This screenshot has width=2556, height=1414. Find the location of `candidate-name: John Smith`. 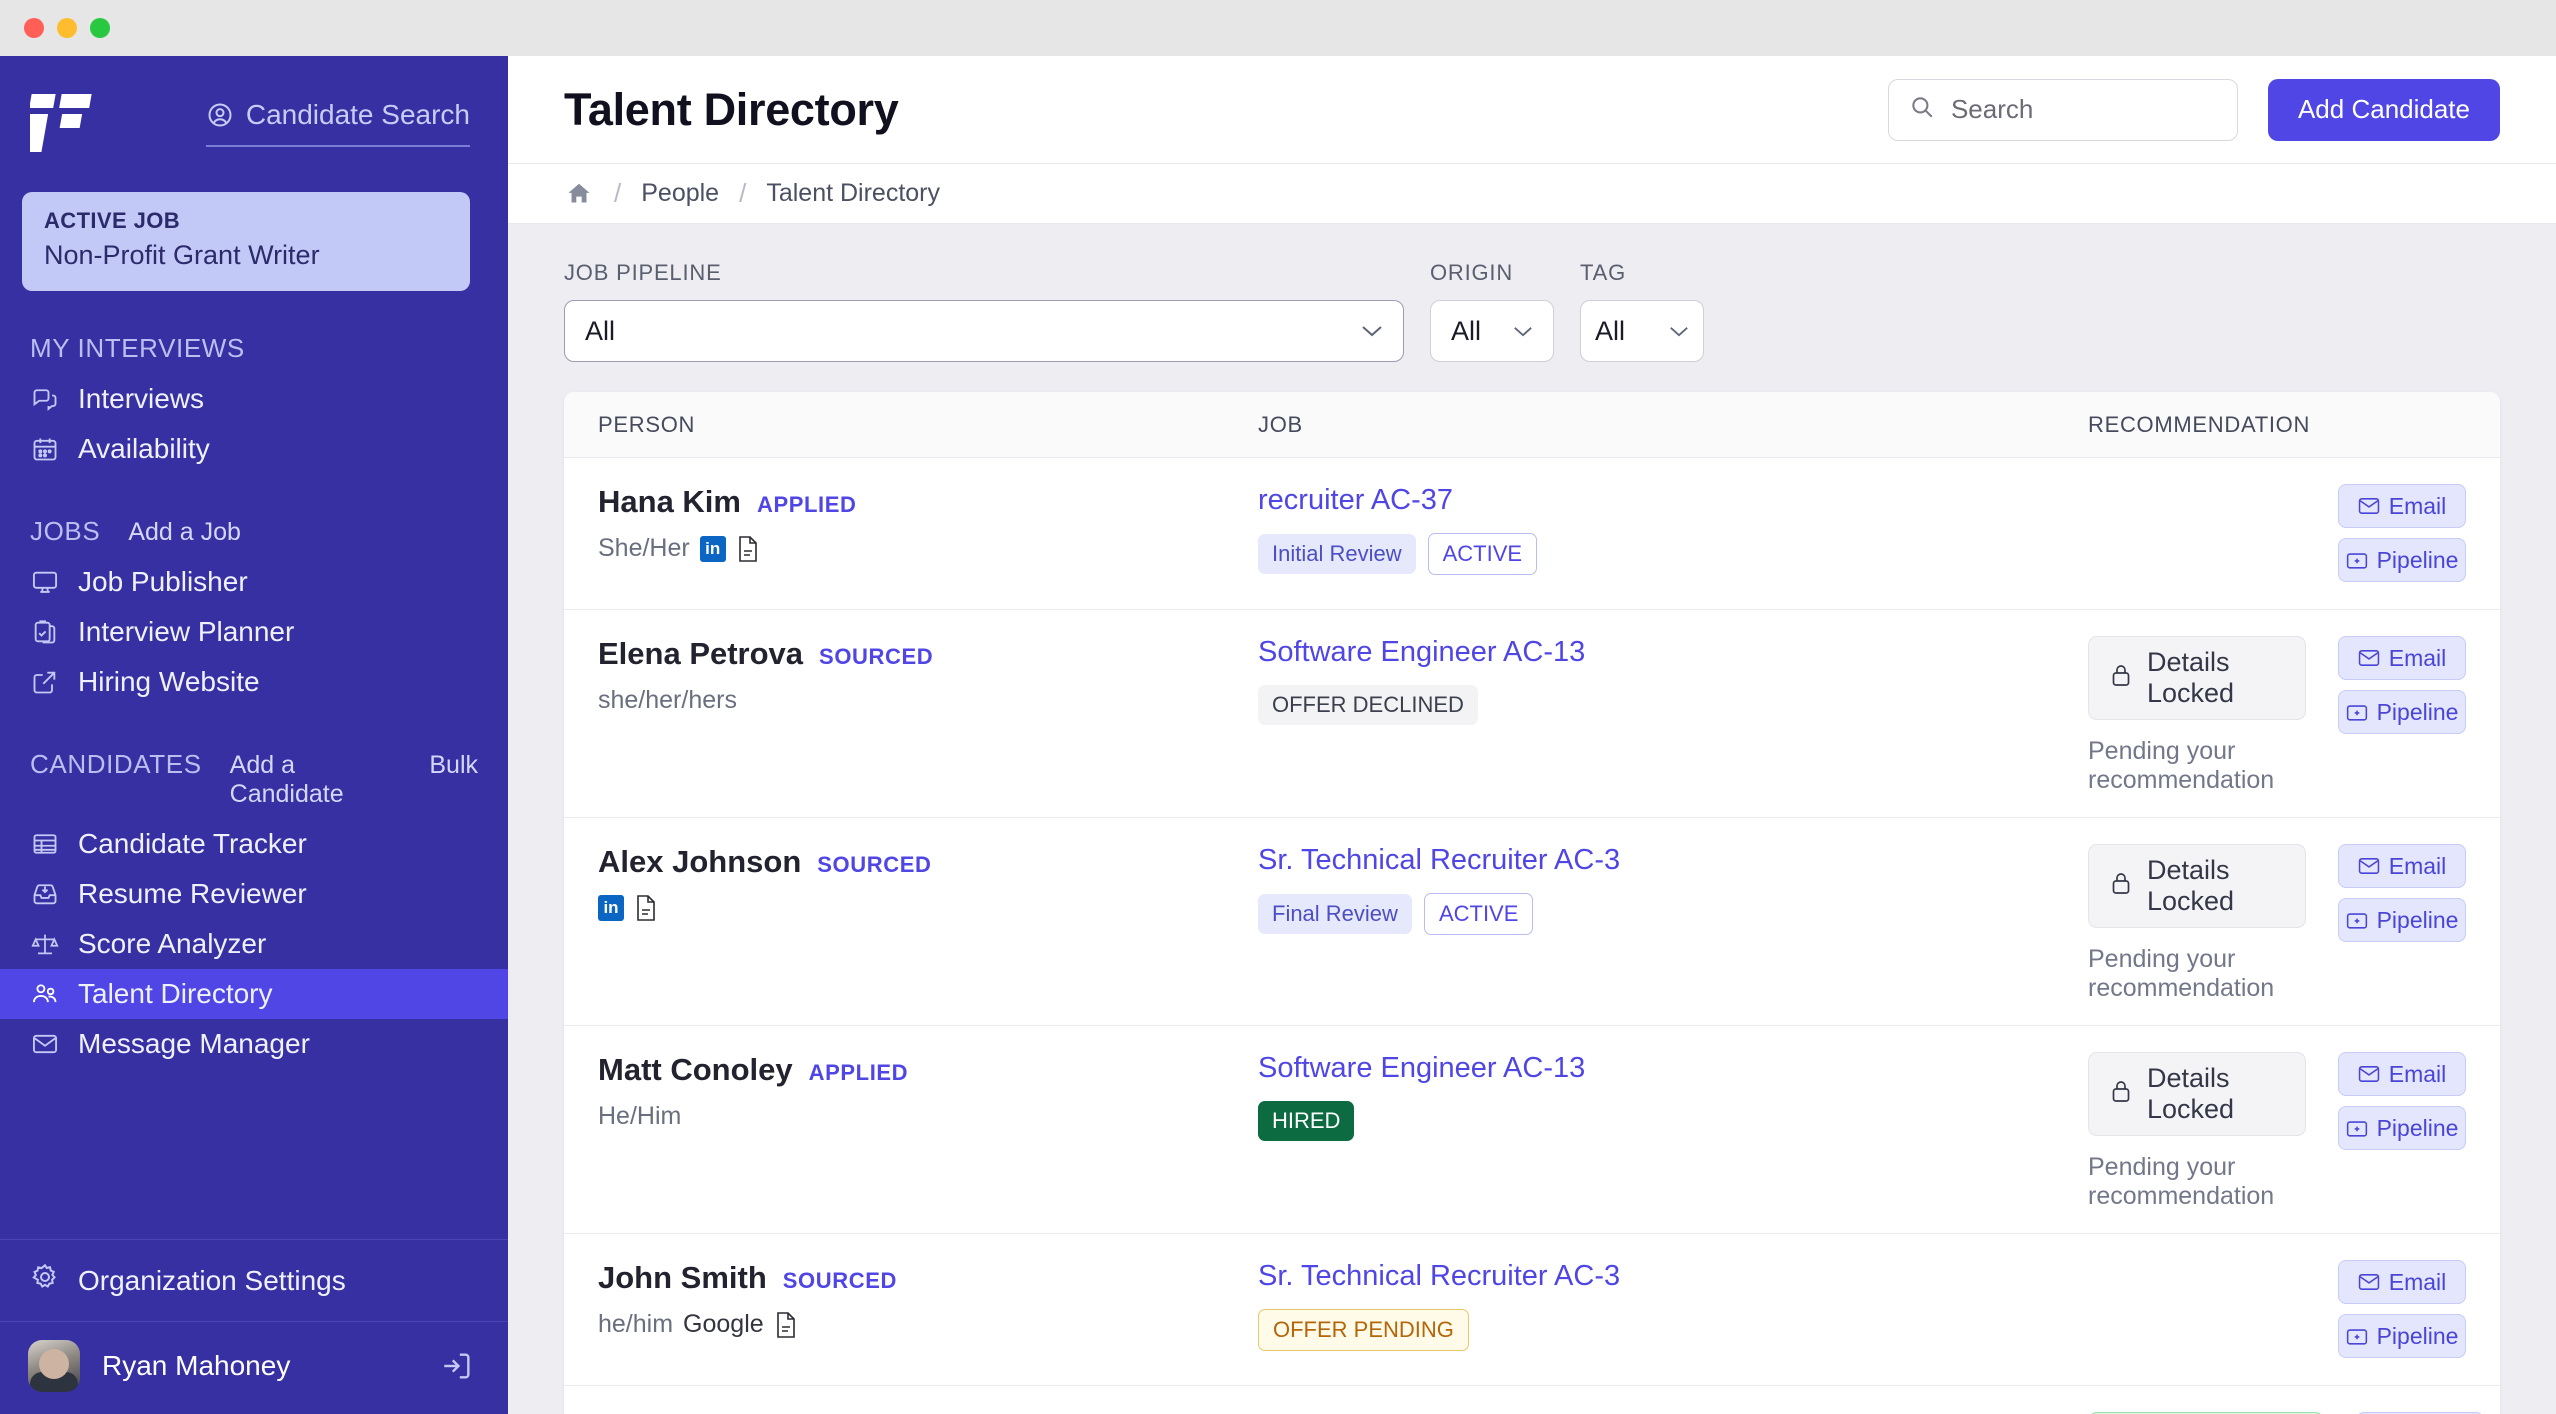

candidate-name: John Smith is located at coordinates (682, 1278).